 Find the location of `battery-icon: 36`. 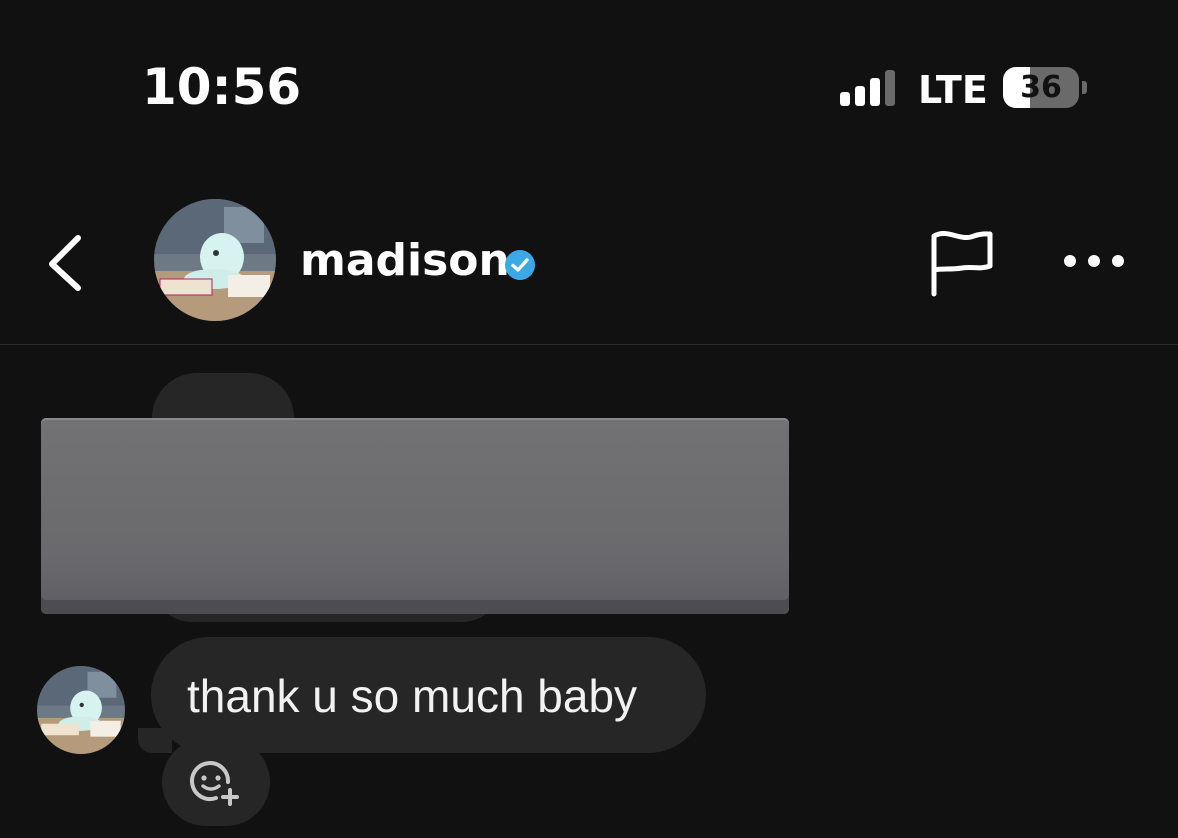

battery-icon: 36 is located at coordinates (1041, 87).